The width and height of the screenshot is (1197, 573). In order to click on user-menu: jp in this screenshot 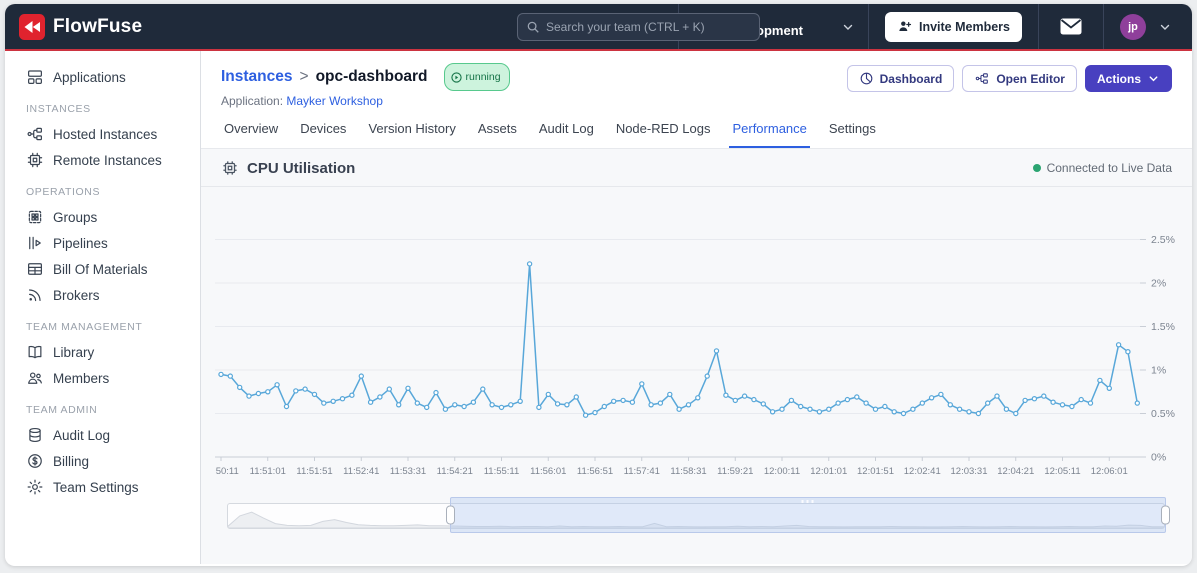, I will do `click(1141, 26)`.